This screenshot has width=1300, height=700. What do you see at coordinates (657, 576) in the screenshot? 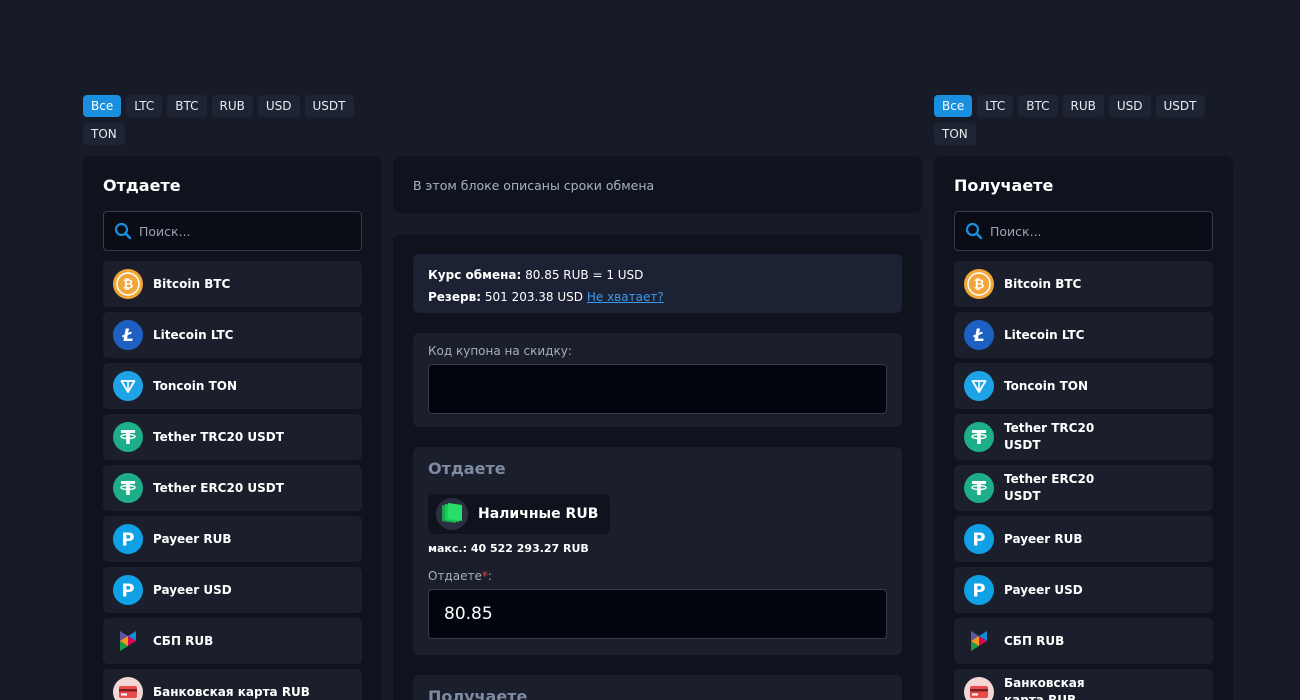
I see `give-amount-label: Отдаете*:` at bounding box center [657, 576].